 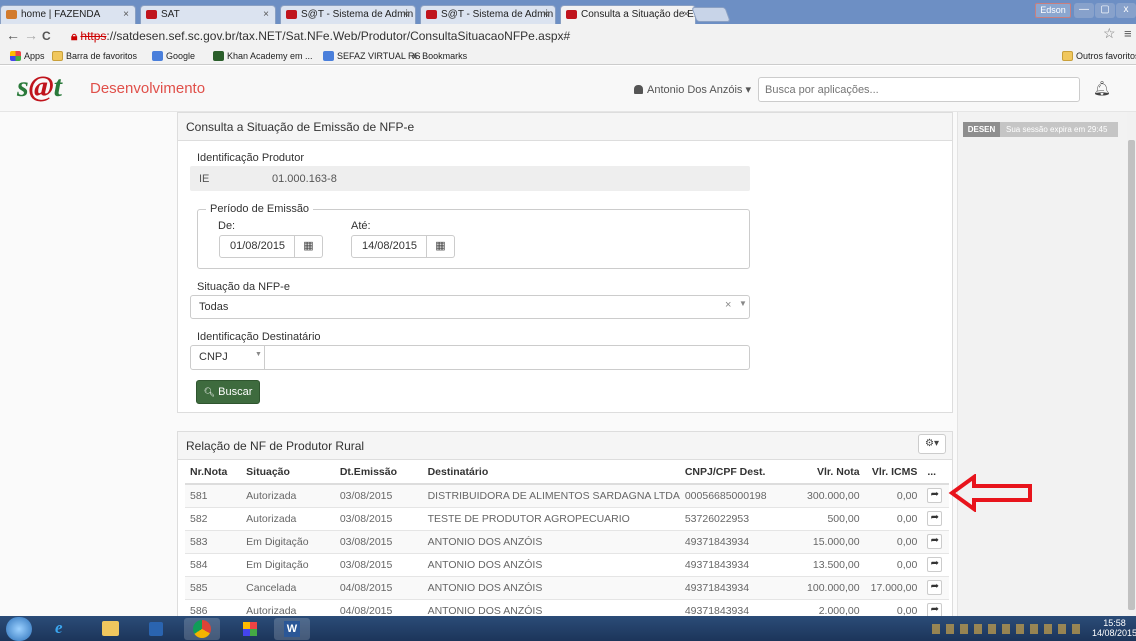 I want to click on bookmark-favorites-folder: Barra de favoritos, so click(x=94, y=56).